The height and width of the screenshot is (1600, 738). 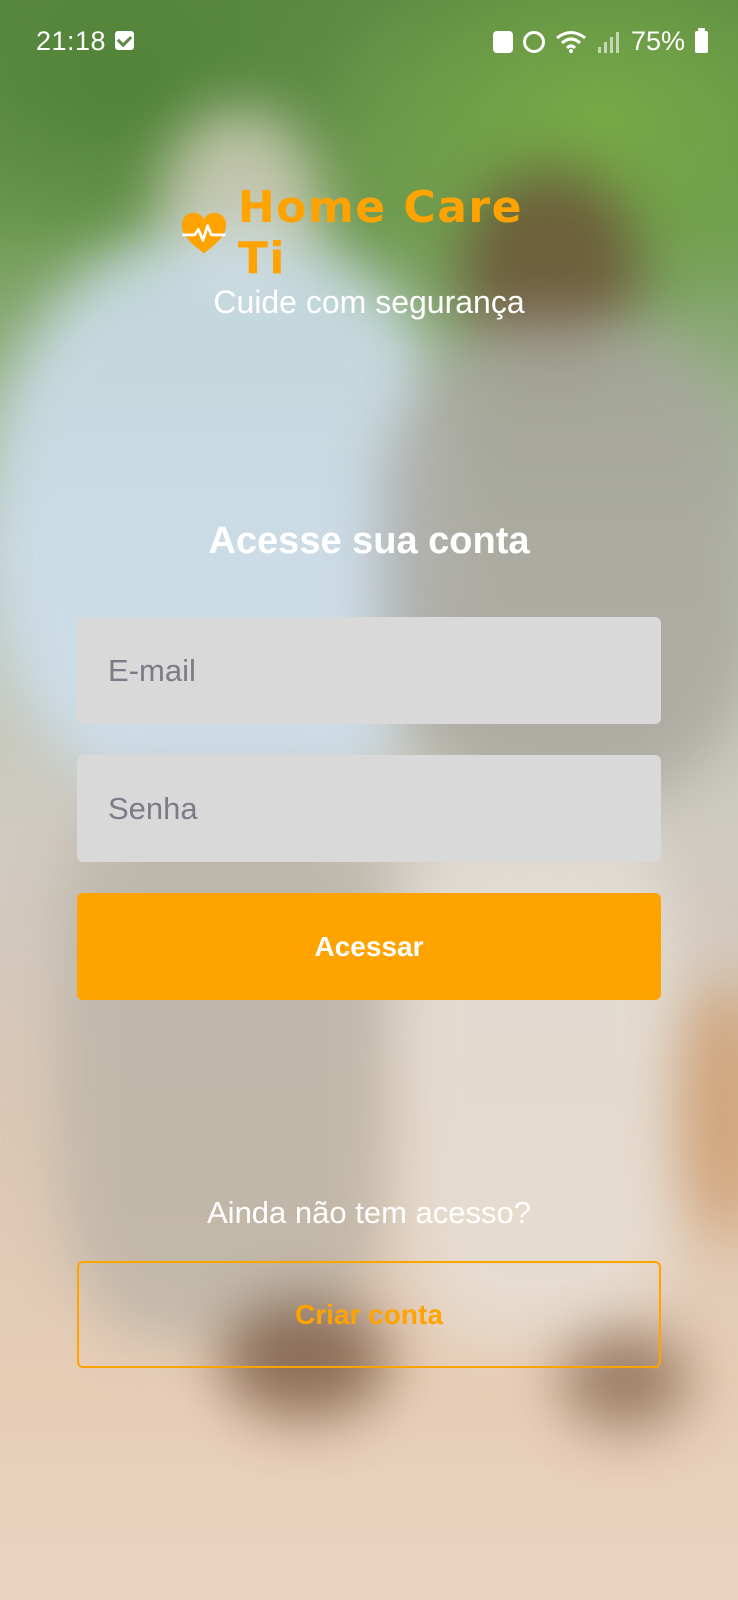 I want to click on alarm-icon, so click(x=533, y=41).